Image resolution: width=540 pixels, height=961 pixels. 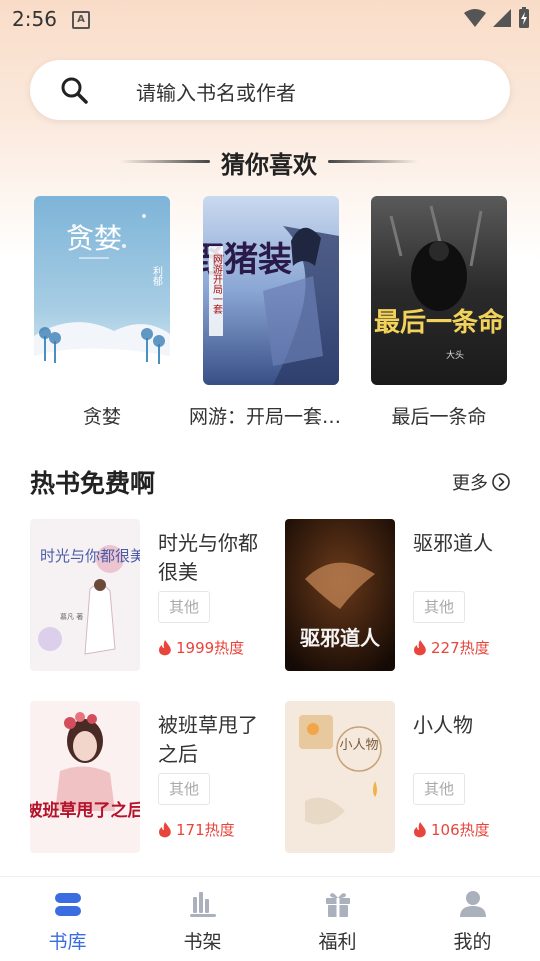 What do you see at coordinates (157, 276) in the screenshot?
I see `cover-author-text: 利郁` at bounding box center [157, 276].